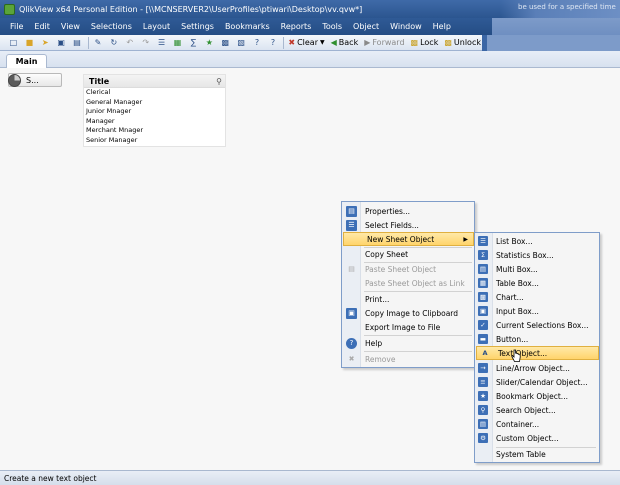 The image size is (620, 485). What do you see at coordinates (161, 42) in the screenshot?
I see `edit-module-icon: ☰` at bounding box center [161, 42].